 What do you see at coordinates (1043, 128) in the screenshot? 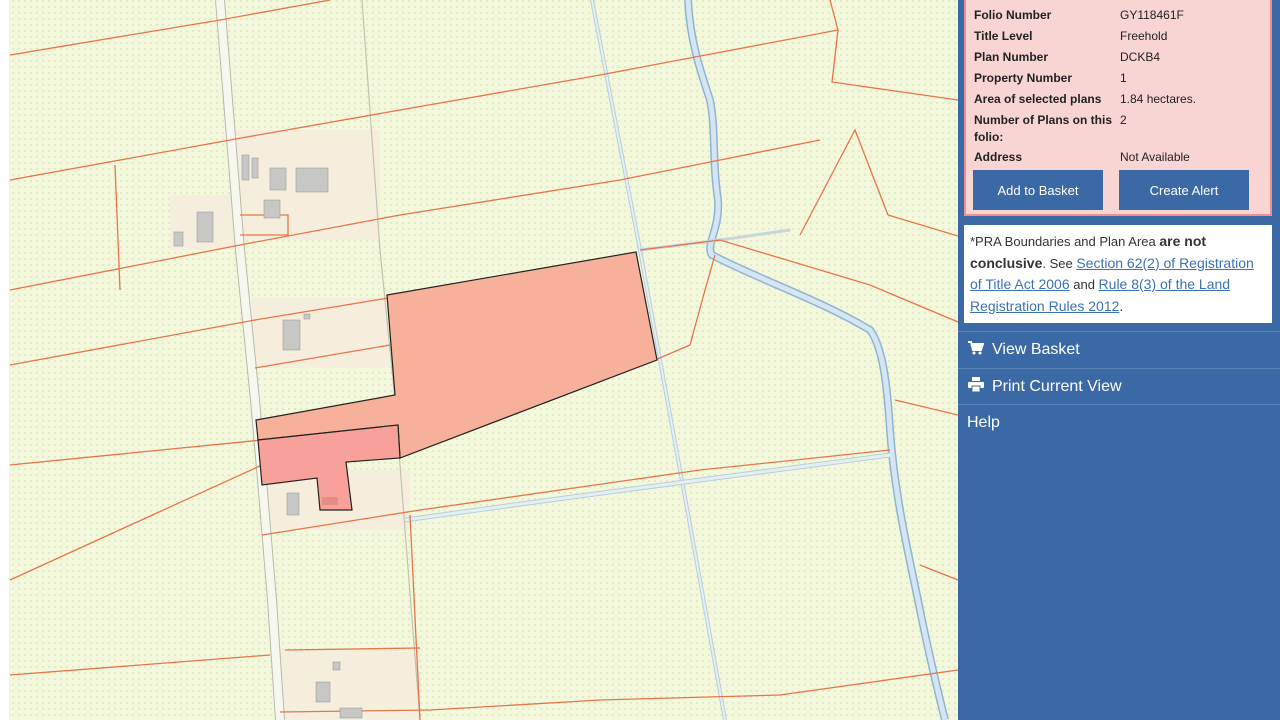
I see `plans-count-label: Number of Plans on this folio:` at bounding box center [1043, 128].